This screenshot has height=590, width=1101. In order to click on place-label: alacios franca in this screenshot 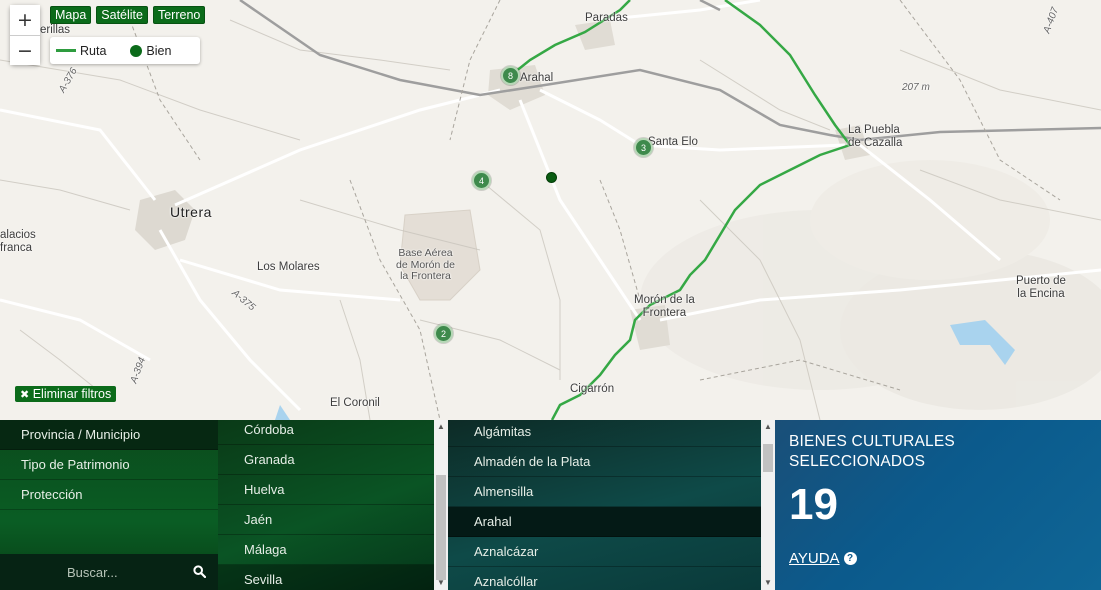, I will do `click(18, 241)`.